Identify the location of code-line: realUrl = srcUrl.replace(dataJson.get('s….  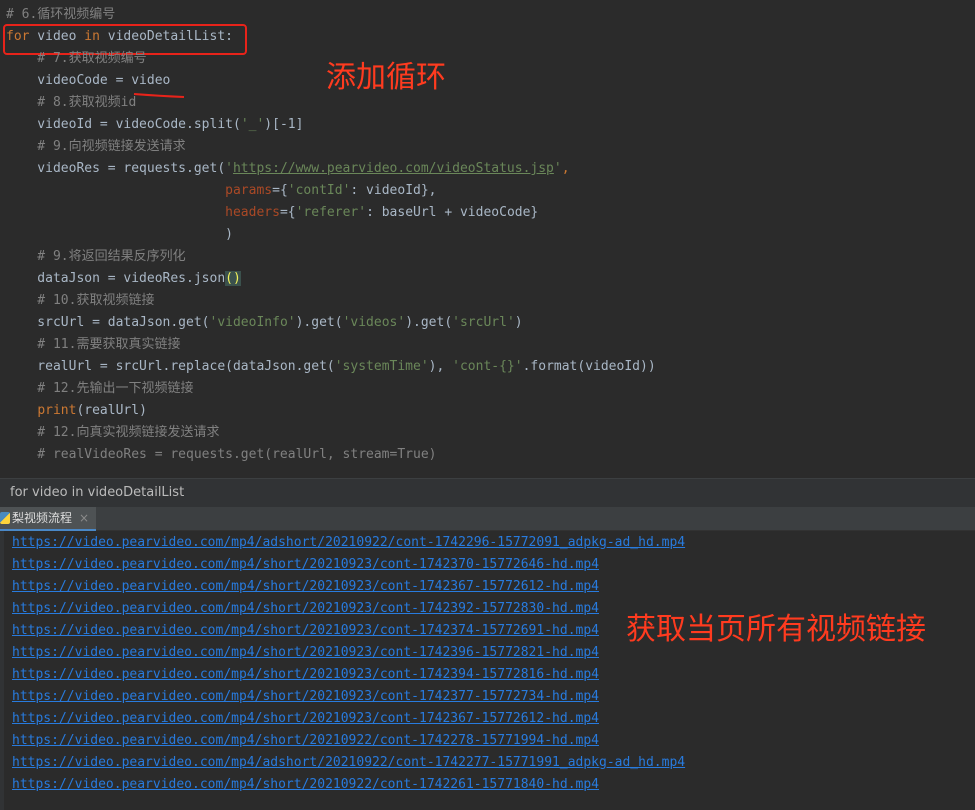
(331, 367).